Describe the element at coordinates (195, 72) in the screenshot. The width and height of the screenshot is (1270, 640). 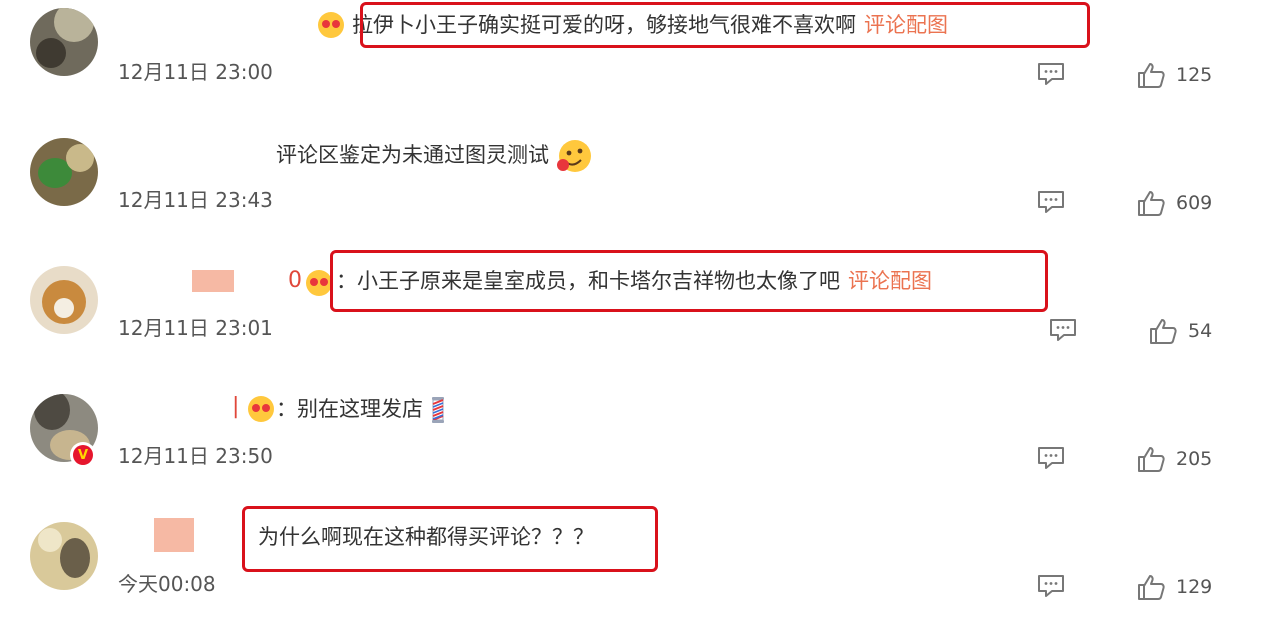
I see `comment-time: 12月11日 23:00` at that location.